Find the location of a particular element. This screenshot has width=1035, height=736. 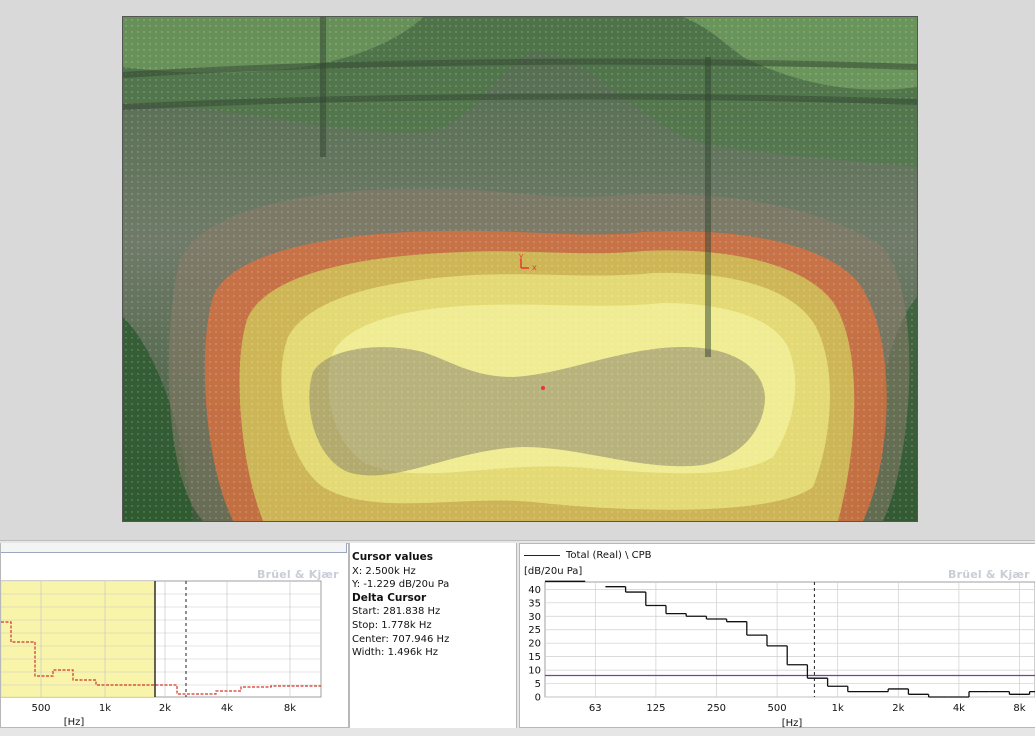

delta-center-value: Center: 707.946 Hz is located at coordinates (401, 639).